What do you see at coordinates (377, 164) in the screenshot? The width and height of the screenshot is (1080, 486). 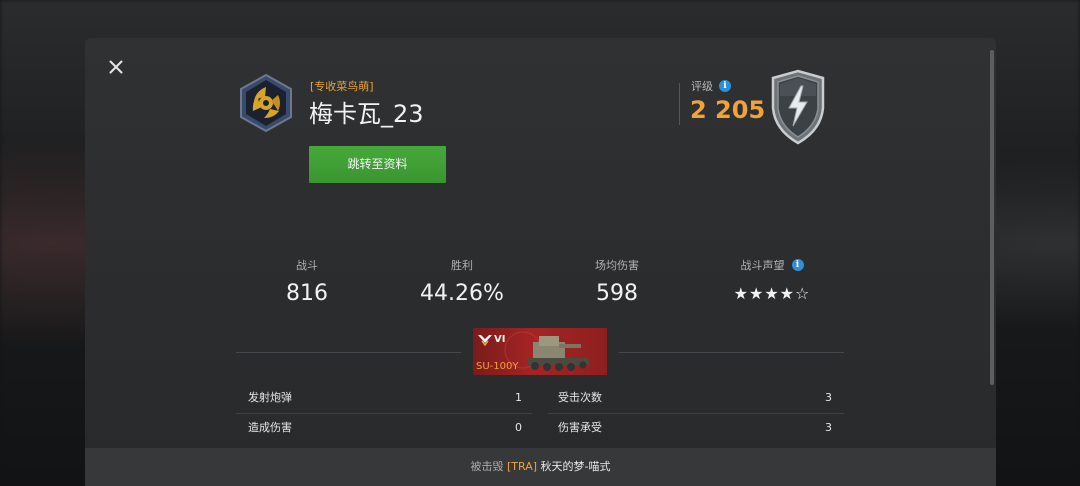 I see `go-to-profile-button: 跳转至资料` at bounding box center [377, 164].